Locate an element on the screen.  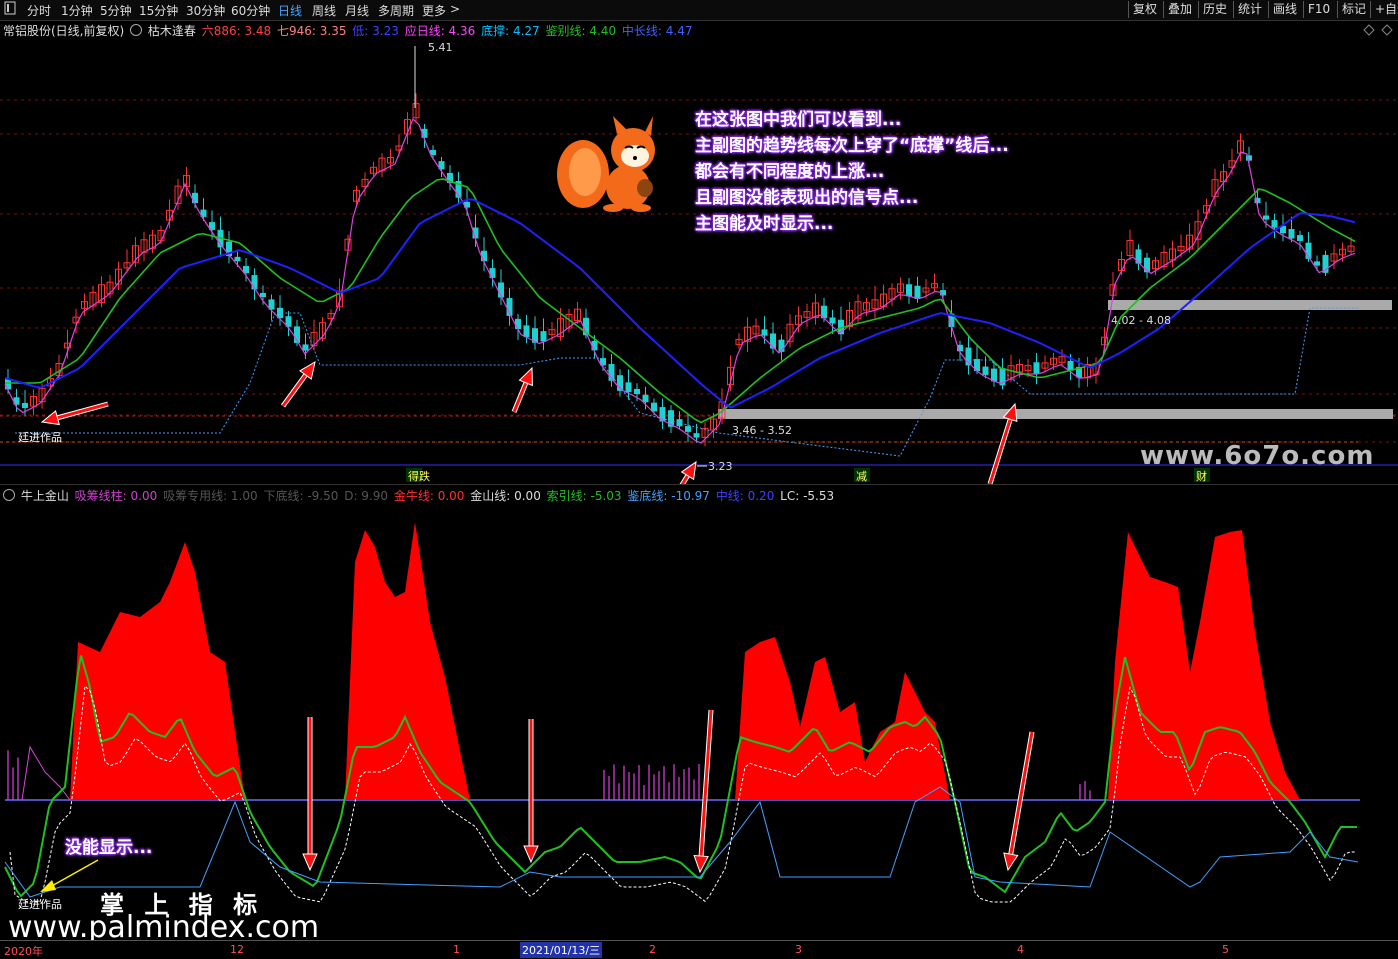
legend-item: 金牛线: 0.00 is located at coordinates (427, 496).